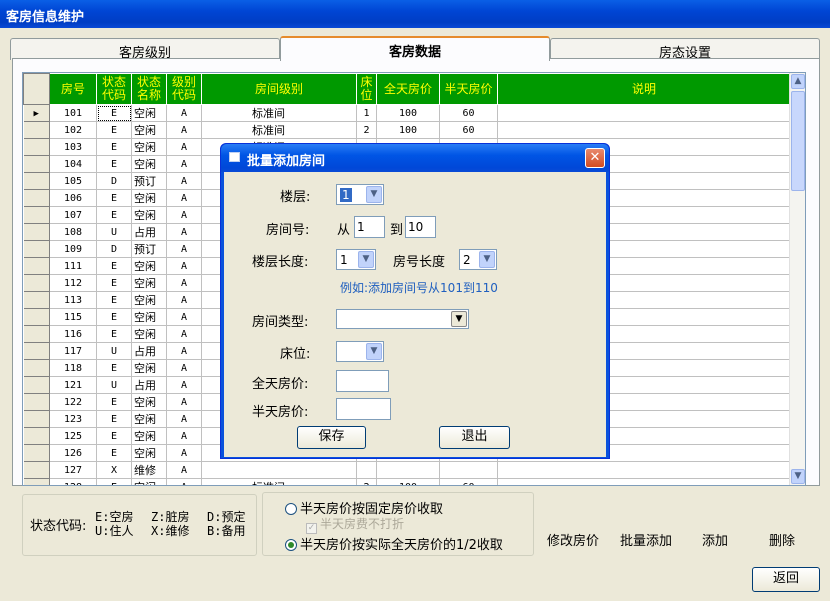 This screenshot has width=830, height=601. I want to click on full-day-price-input, so click(362, 381).